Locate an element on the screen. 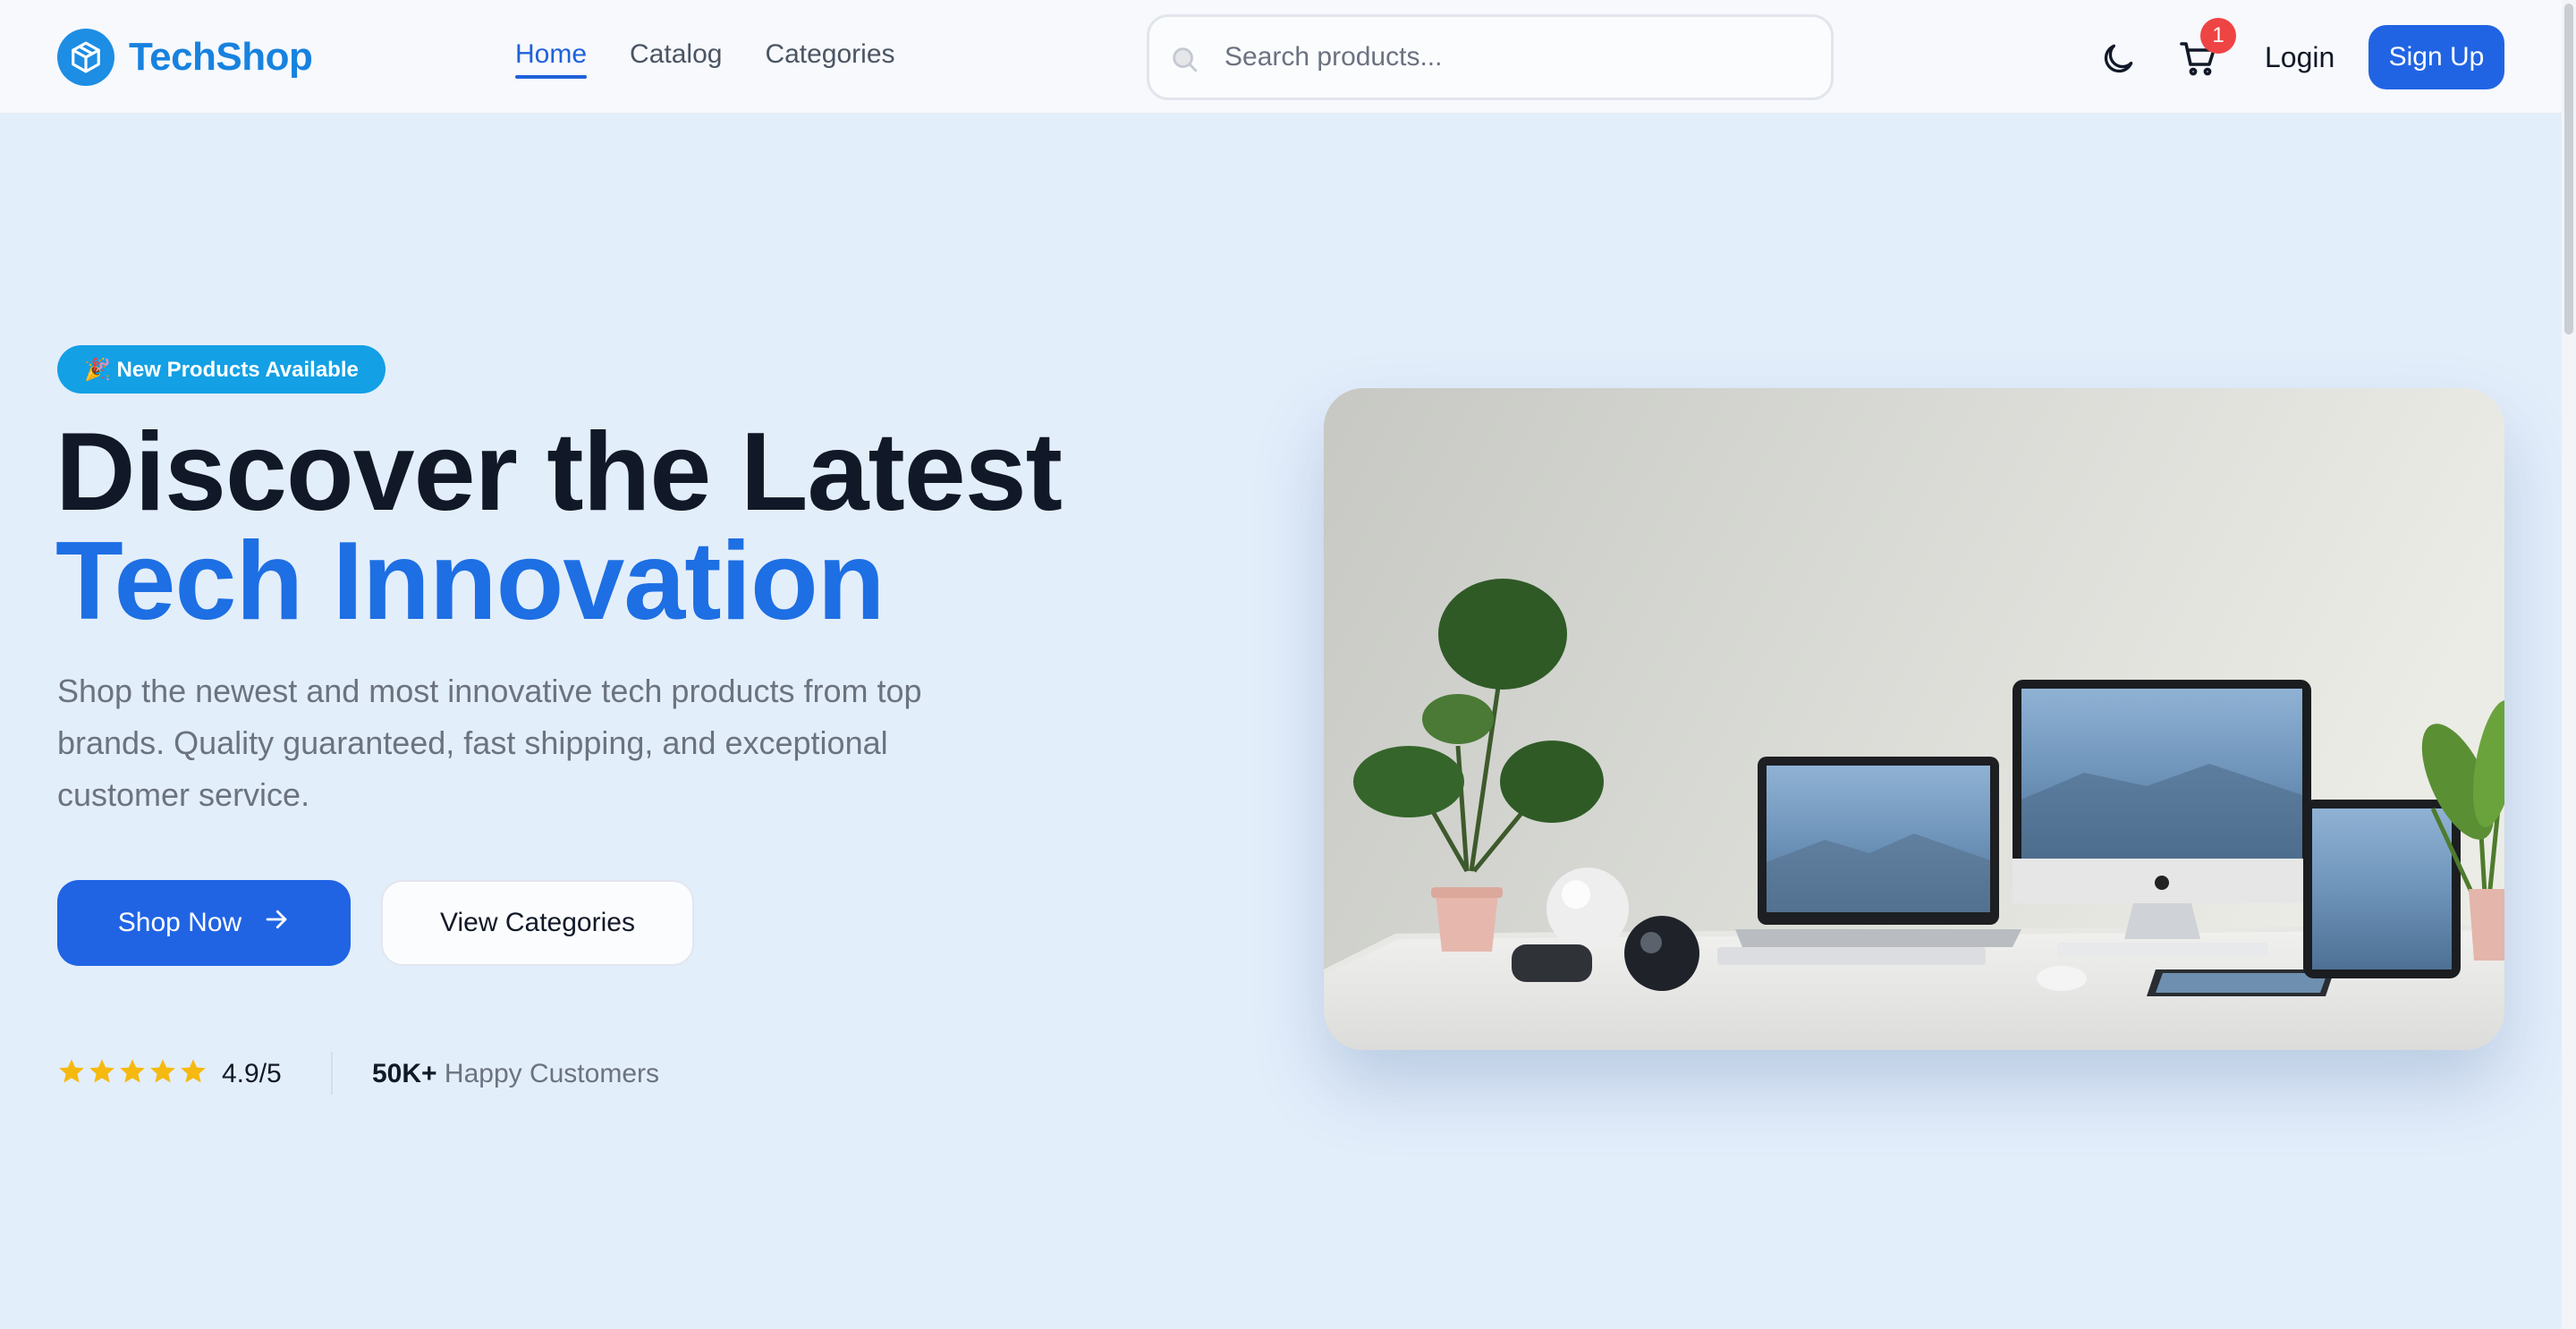 Image resolution: width=2576 pixels, height=1329 pixels. shop-now-label: Shop Now is located at coordinates (179, 922).